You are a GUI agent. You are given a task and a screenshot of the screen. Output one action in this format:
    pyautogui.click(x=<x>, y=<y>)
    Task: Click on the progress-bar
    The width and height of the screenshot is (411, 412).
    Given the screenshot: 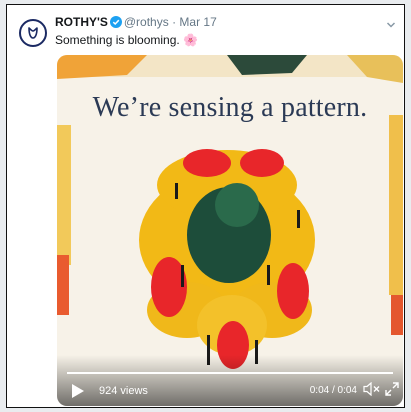 What is the action you would take?
    pyautogui.click(x=230, y=373)
    